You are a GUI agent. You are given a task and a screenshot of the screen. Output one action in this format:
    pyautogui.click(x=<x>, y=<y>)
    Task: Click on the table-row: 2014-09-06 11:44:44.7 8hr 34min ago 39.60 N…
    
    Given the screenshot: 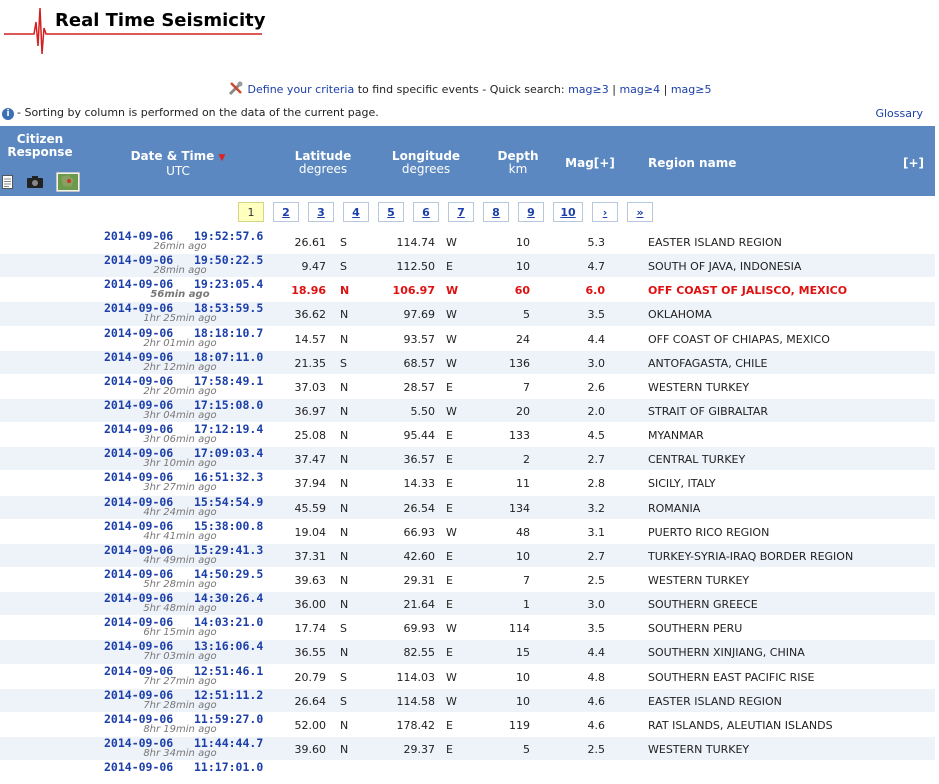 What is the action you would take?
    pyautogui.click(x=467, y=748)
    